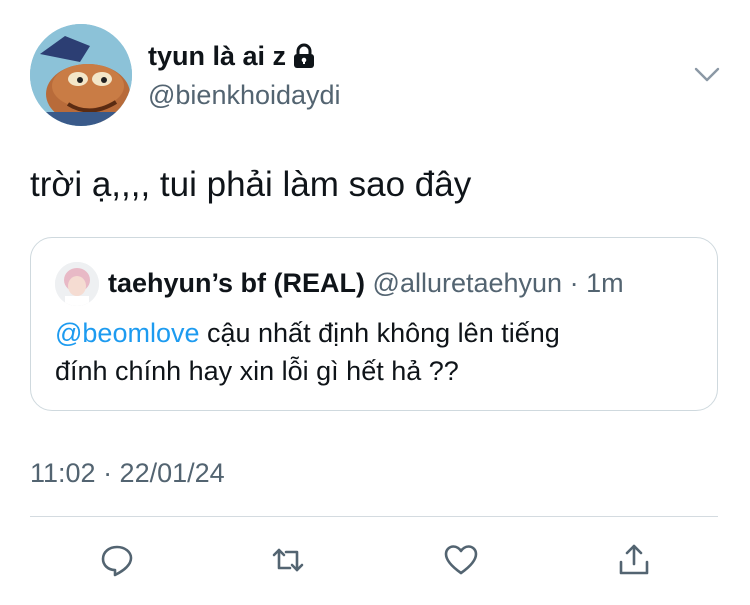  Describe the element at coordinates (251, 184) in the screenshot. I see `tweet-text: trời ạ,,,, tui phải làm sao đây` at that location.